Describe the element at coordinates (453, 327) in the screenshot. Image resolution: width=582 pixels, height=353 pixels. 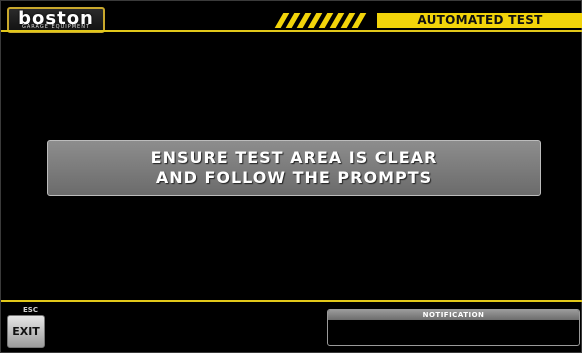
I see `notification-panel: NOTIFICATION` at that location.